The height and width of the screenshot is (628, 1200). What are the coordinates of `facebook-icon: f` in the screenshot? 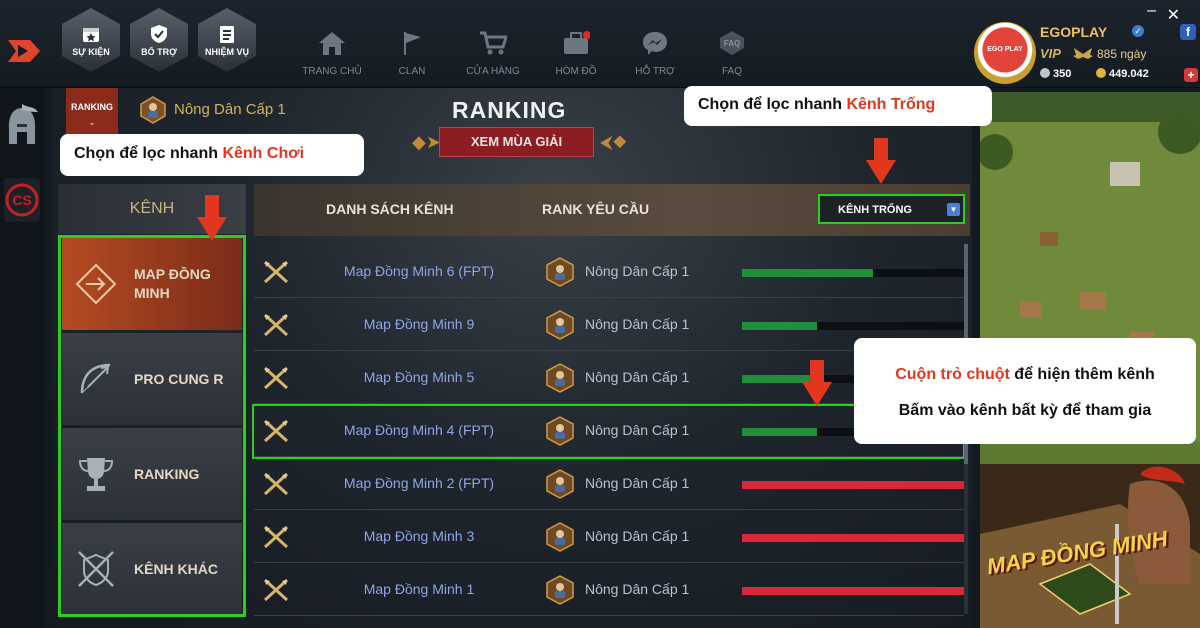 It's located at (1188, 32).